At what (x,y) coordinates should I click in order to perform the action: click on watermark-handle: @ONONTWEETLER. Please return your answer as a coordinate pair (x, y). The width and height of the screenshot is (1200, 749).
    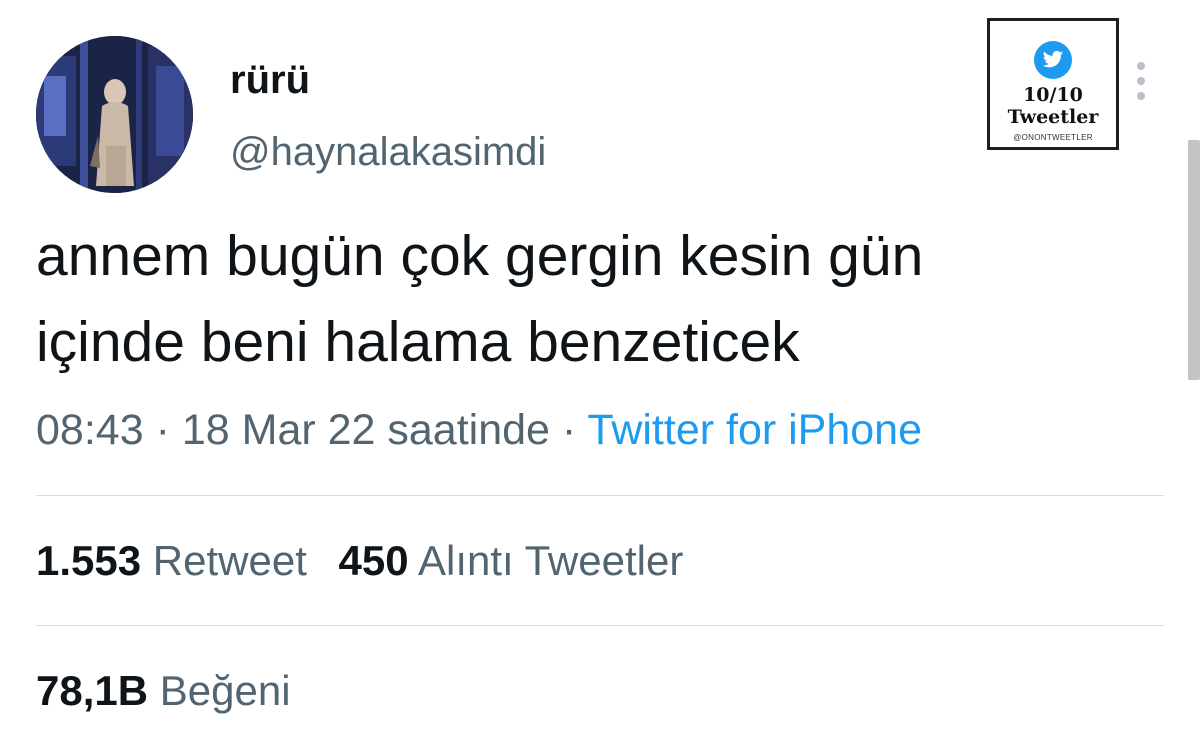
    Looking at the image, I should click on (1053, 137).